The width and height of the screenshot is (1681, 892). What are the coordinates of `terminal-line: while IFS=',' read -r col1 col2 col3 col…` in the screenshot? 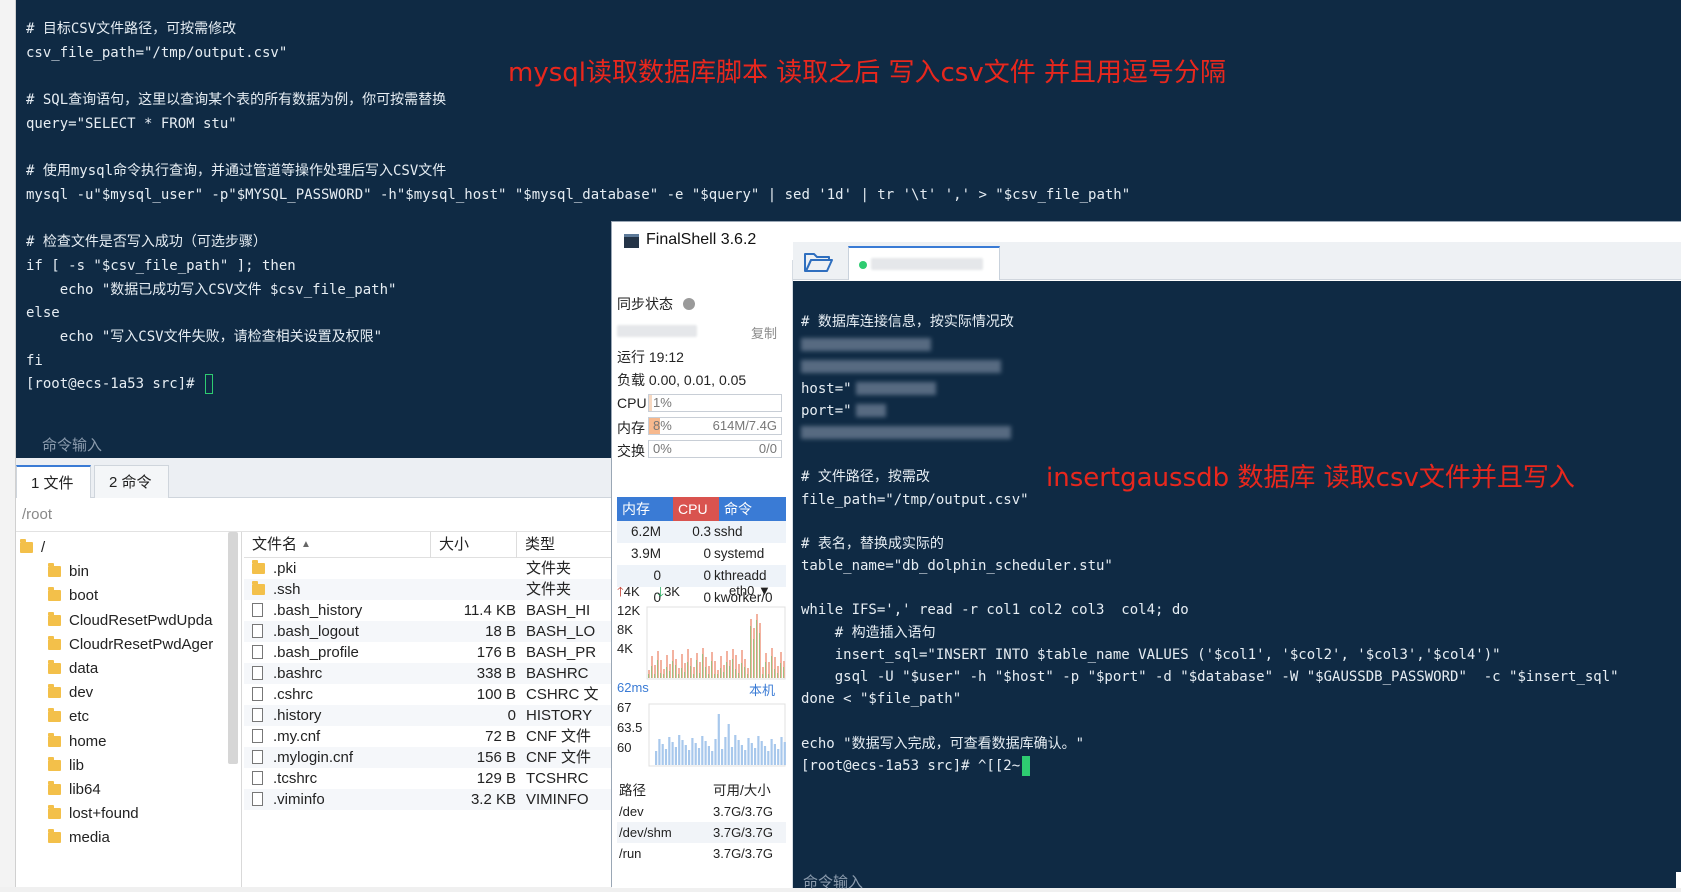 It's located at (1210, 610).